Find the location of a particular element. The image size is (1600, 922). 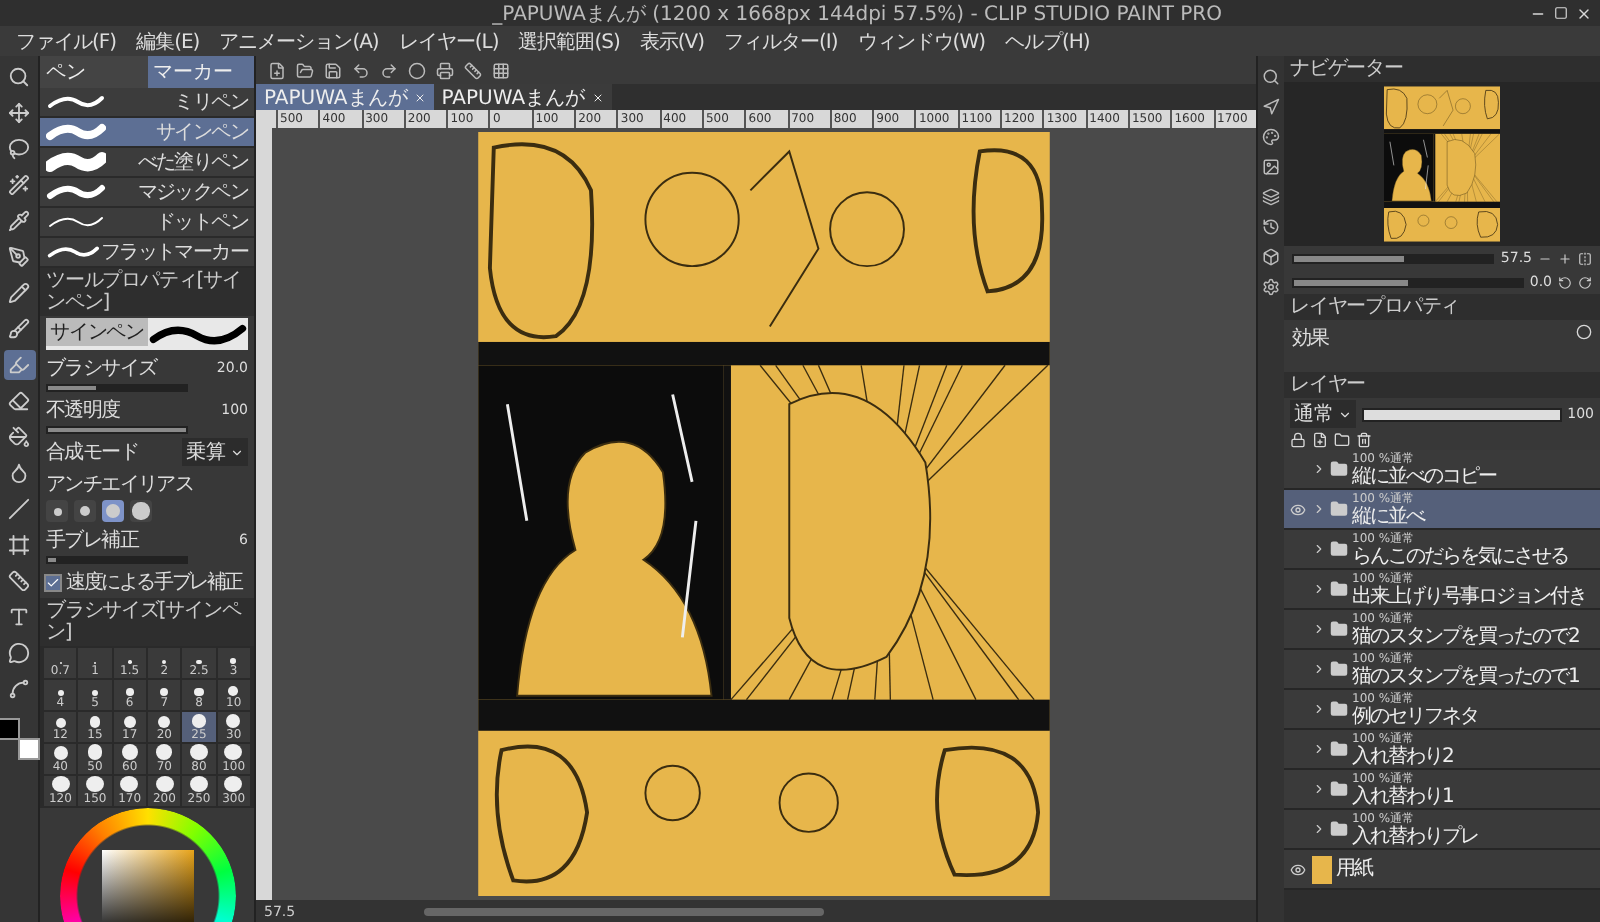

maximize-icon is located at coordinates (1561, 13).